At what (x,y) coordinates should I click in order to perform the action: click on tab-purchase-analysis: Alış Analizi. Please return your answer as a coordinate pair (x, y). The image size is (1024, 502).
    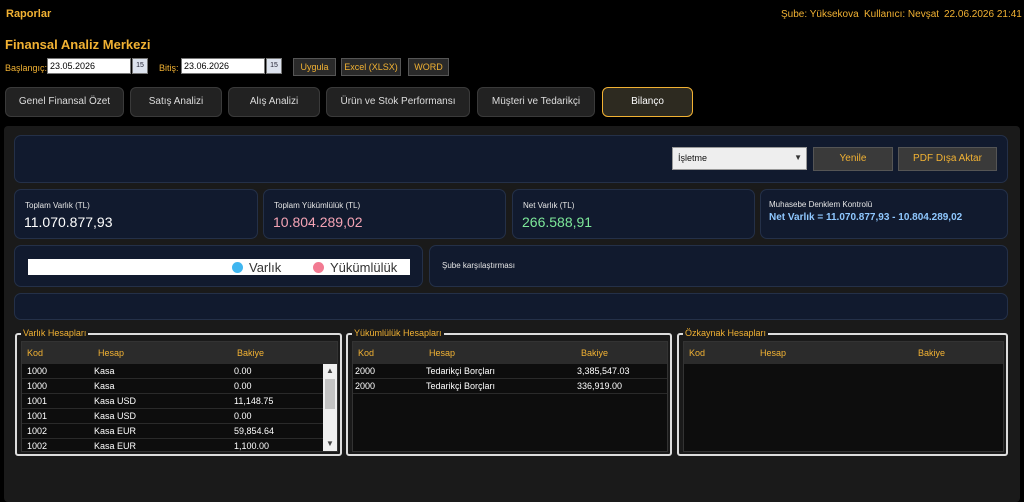
    Looking at the image, I should click on (274, 102).